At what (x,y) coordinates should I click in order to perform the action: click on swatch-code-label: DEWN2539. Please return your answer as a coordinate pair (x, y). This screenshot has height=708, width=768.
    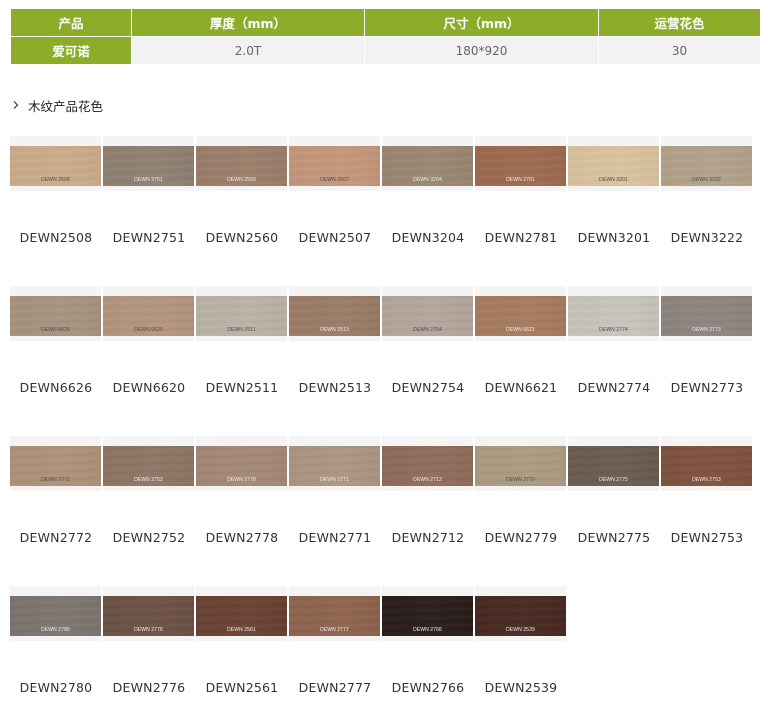
    Looking at the image, I should click on (521, 687).